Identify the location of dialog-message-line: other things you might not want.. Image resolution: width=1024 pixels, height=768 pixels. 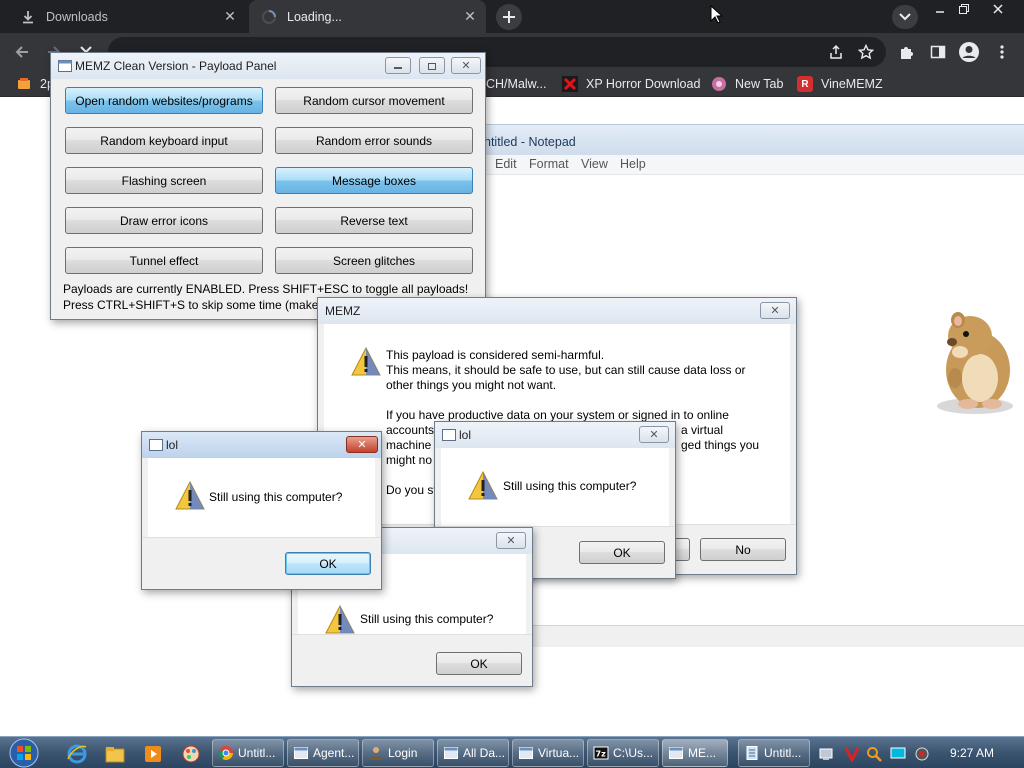
(471, 385).